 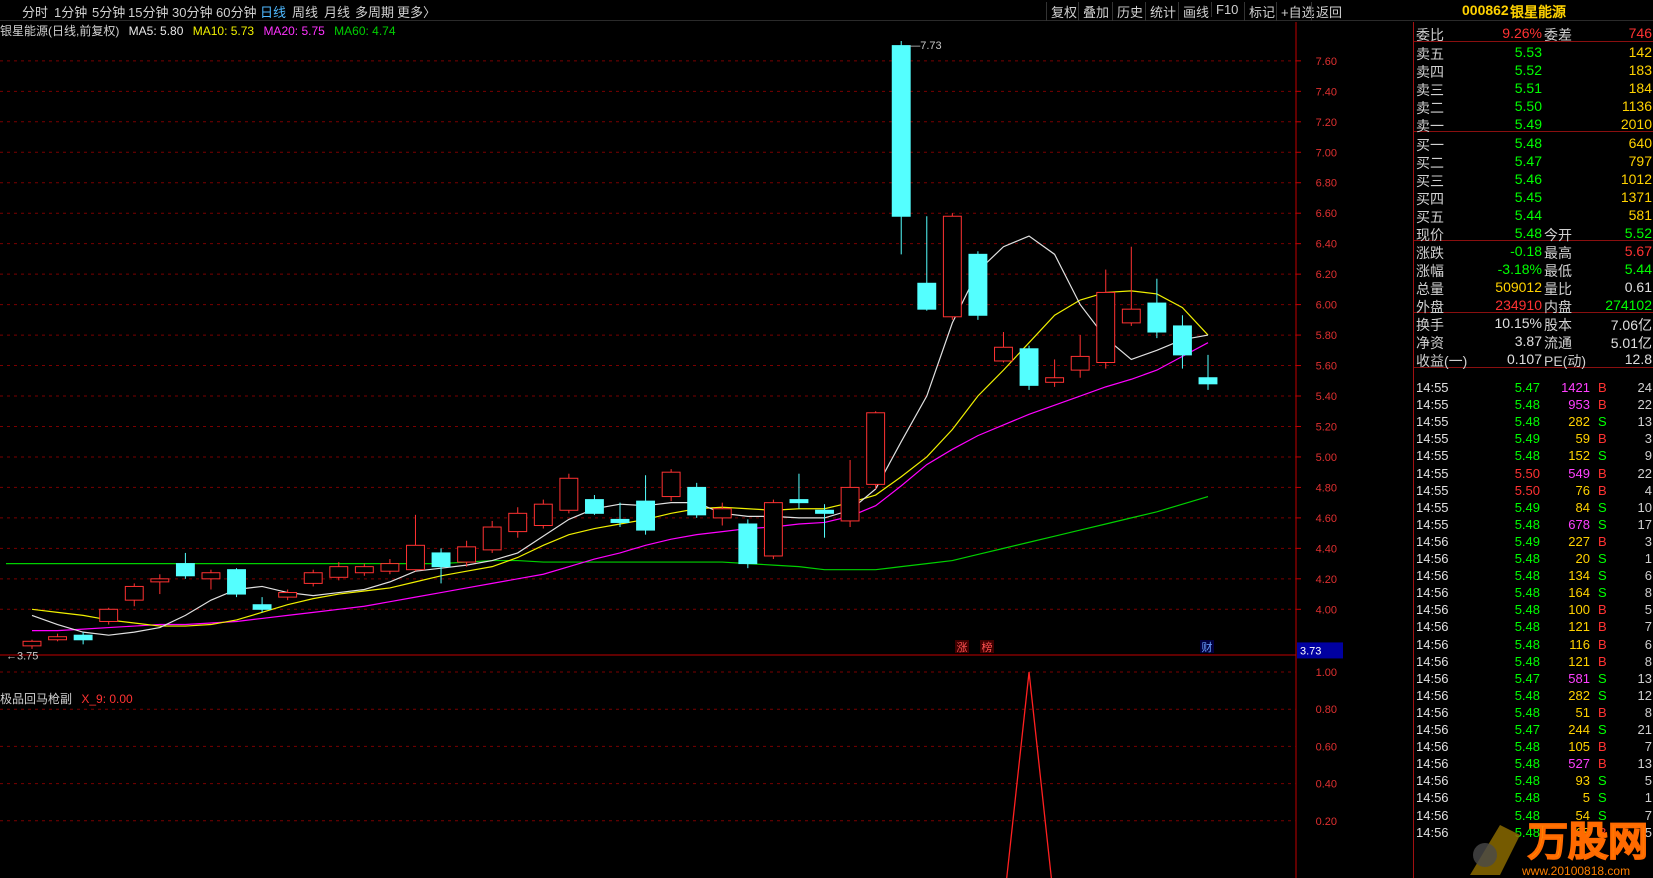 What do you see at coordinates (1193, 11) in the screenshot?
I see `tool-4-button: 画线` at bounding box center [1193, 11].